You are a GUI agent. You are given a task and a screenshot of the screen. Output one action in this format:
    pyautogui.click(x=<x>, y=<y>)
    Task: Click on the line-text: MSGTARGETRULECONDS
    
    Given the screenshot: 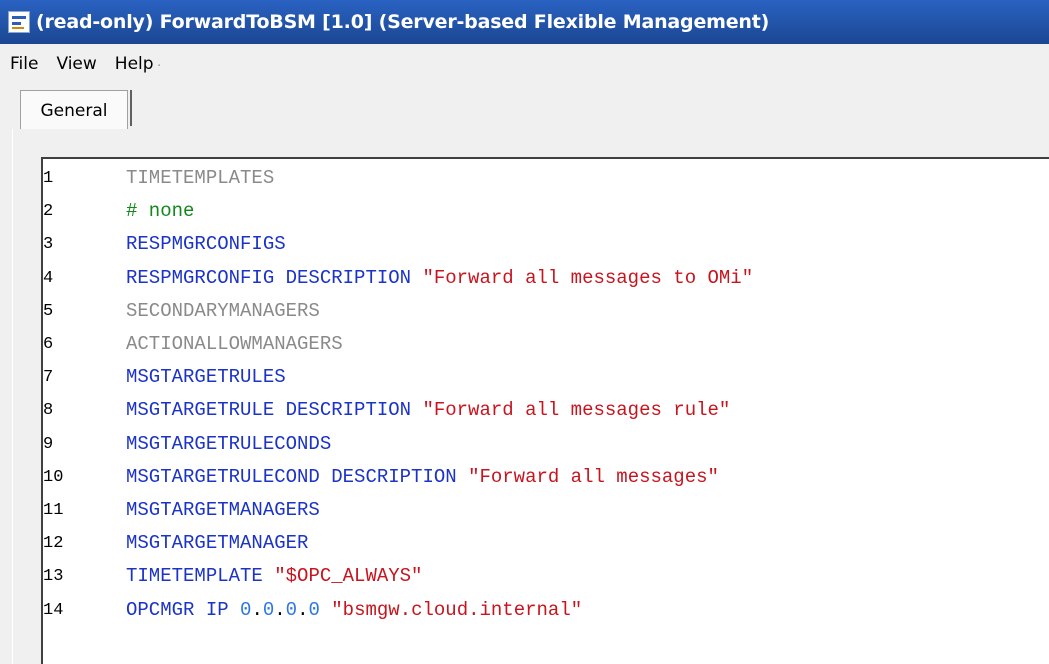 What is the action you would take?
    pyautogui.click(x=228, y=444)
    